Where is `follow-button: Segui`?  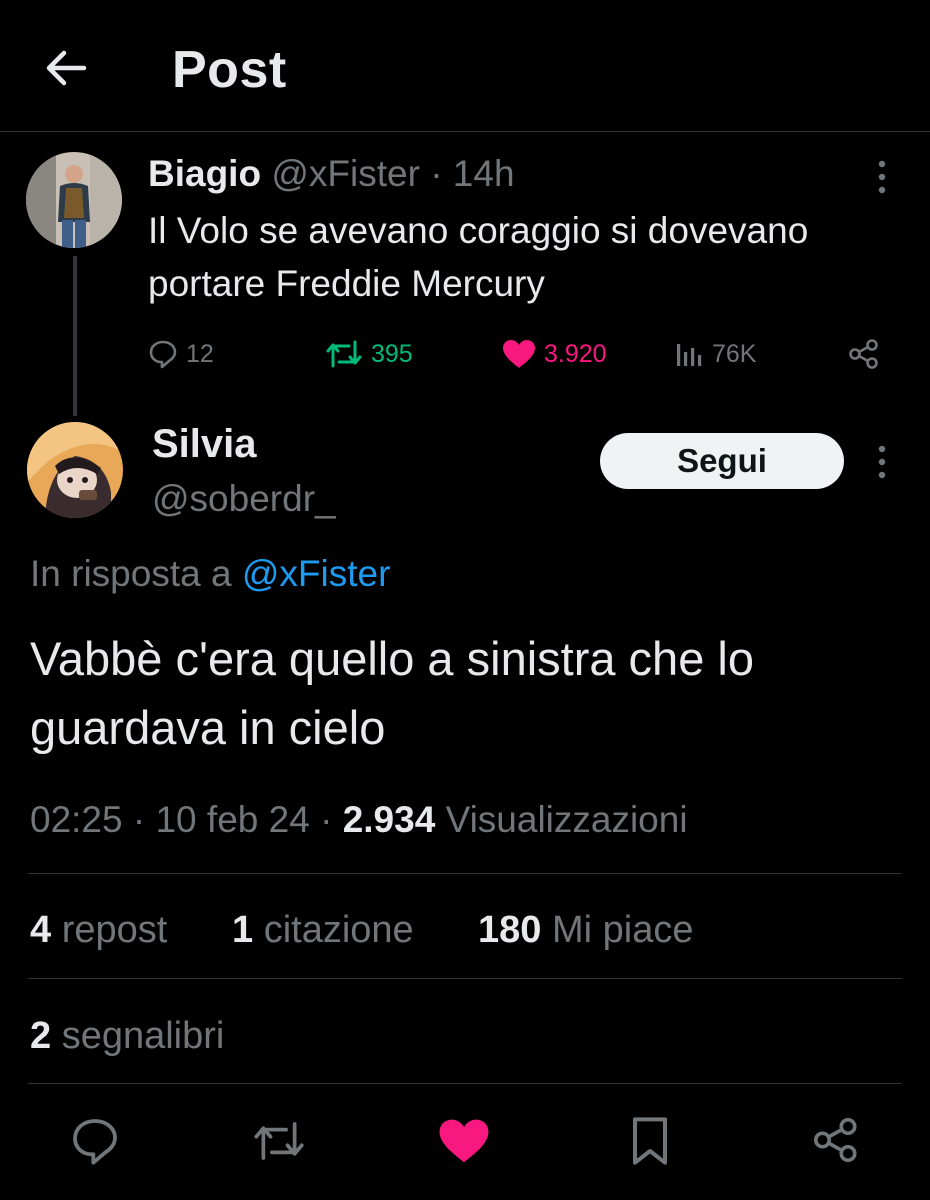 follow-button: Segui is located at coordinates (722, 461).